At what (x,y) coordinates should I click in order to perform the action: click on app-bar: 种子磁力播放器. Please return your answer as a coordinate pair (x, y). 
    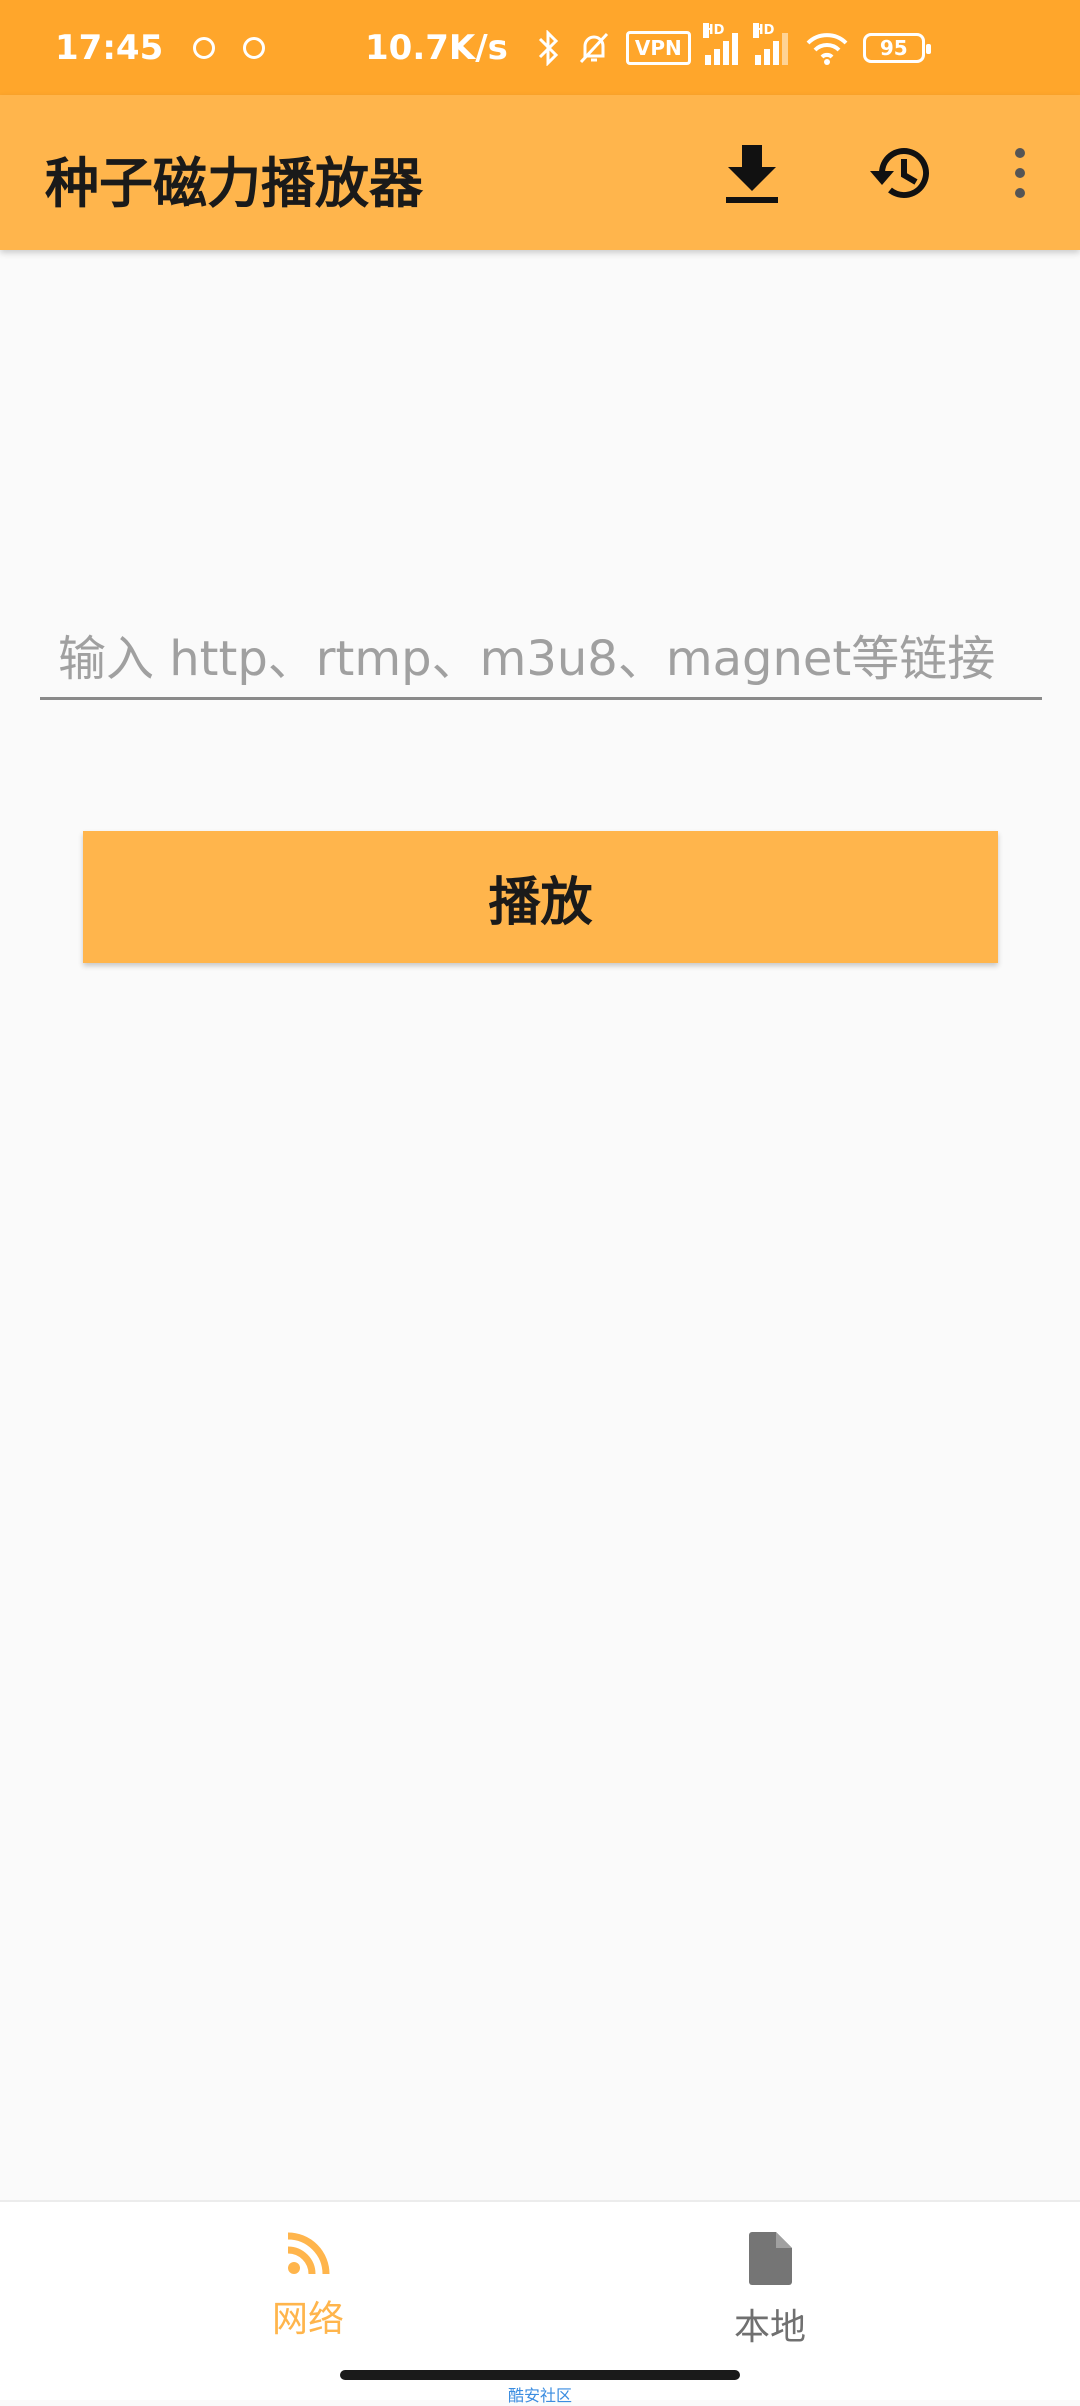
    Looking at the image, I should click on (540, 172).